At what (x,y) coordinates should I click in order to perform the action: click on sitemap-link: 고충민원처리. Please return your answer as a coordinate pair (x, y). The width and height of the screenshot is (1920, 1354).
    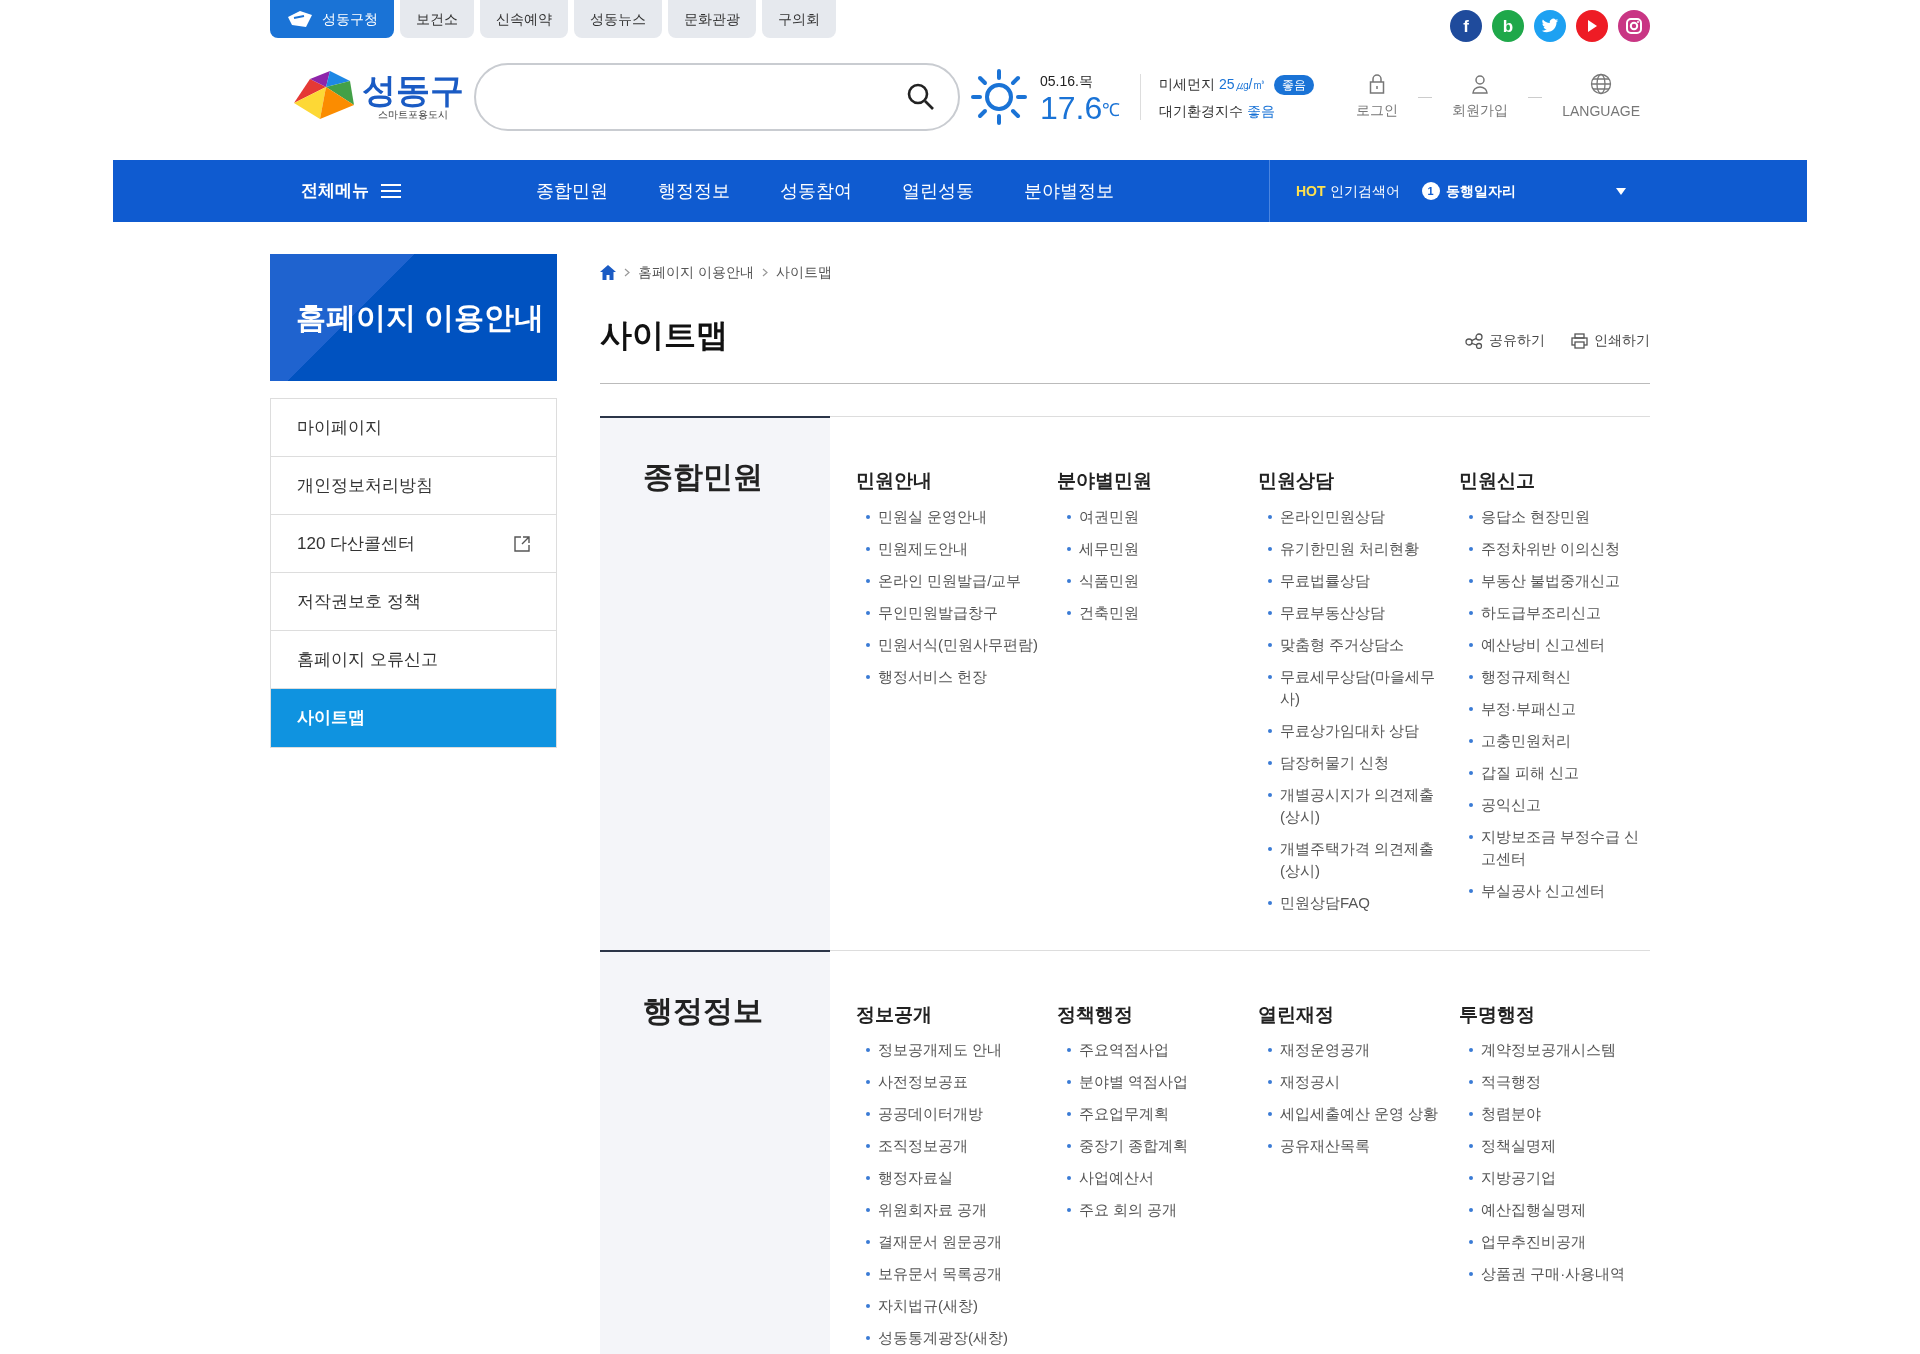
    Looking at the image, I should click on (1526, 740).